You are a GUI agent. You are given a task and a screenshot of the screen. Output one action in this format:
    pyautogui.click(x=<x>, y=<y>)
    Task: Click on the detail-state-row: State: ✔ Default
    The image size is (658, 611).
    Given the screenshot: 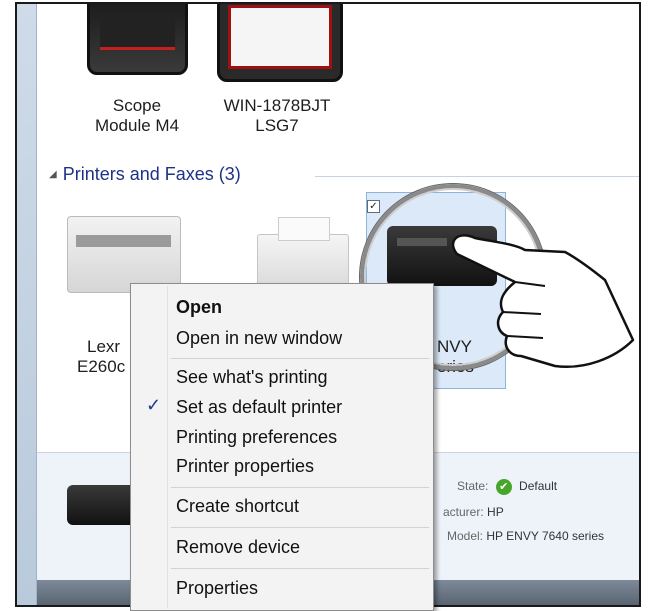 What is the action you would take?
    pyautogui.click(x=507, y=487)
    